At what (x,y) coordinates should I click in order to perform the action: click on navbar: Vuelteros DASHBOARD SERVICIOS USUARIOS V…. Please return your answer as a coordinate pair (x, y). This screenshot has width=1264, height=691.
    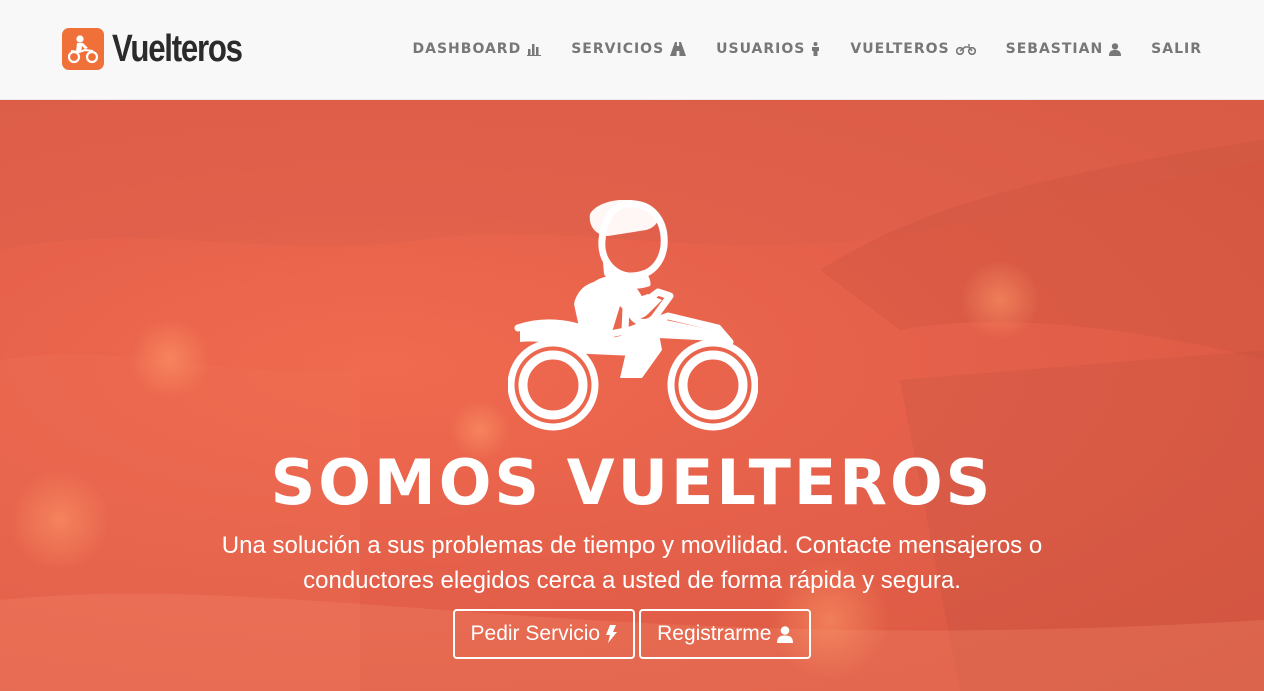
    Looking at the image, I should click on (632, 50).